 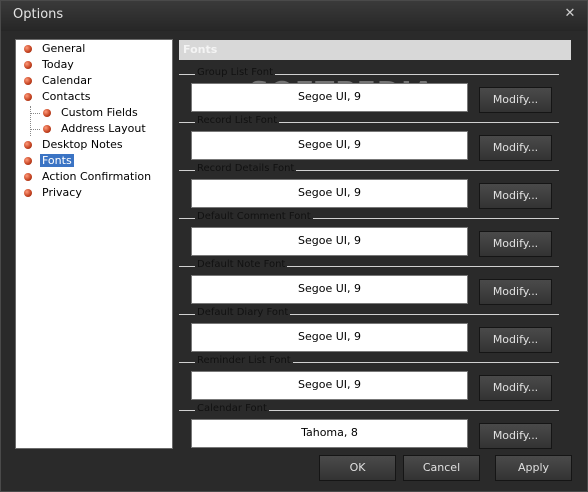 I want to click on font-value-field: Tahoma, 8, so click(x=329, y=433).